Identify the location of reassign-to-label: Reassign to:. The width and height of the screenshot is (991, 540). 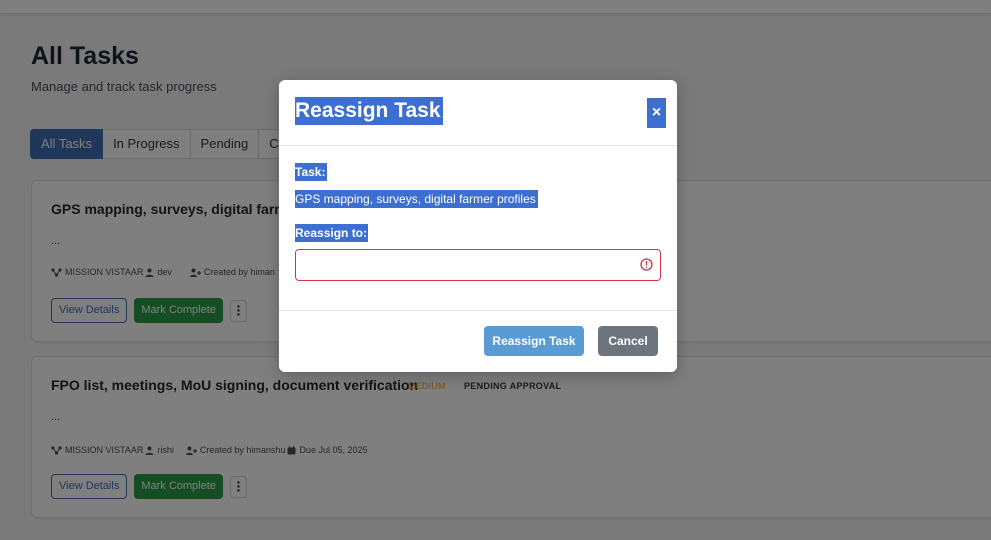
(332, 233).